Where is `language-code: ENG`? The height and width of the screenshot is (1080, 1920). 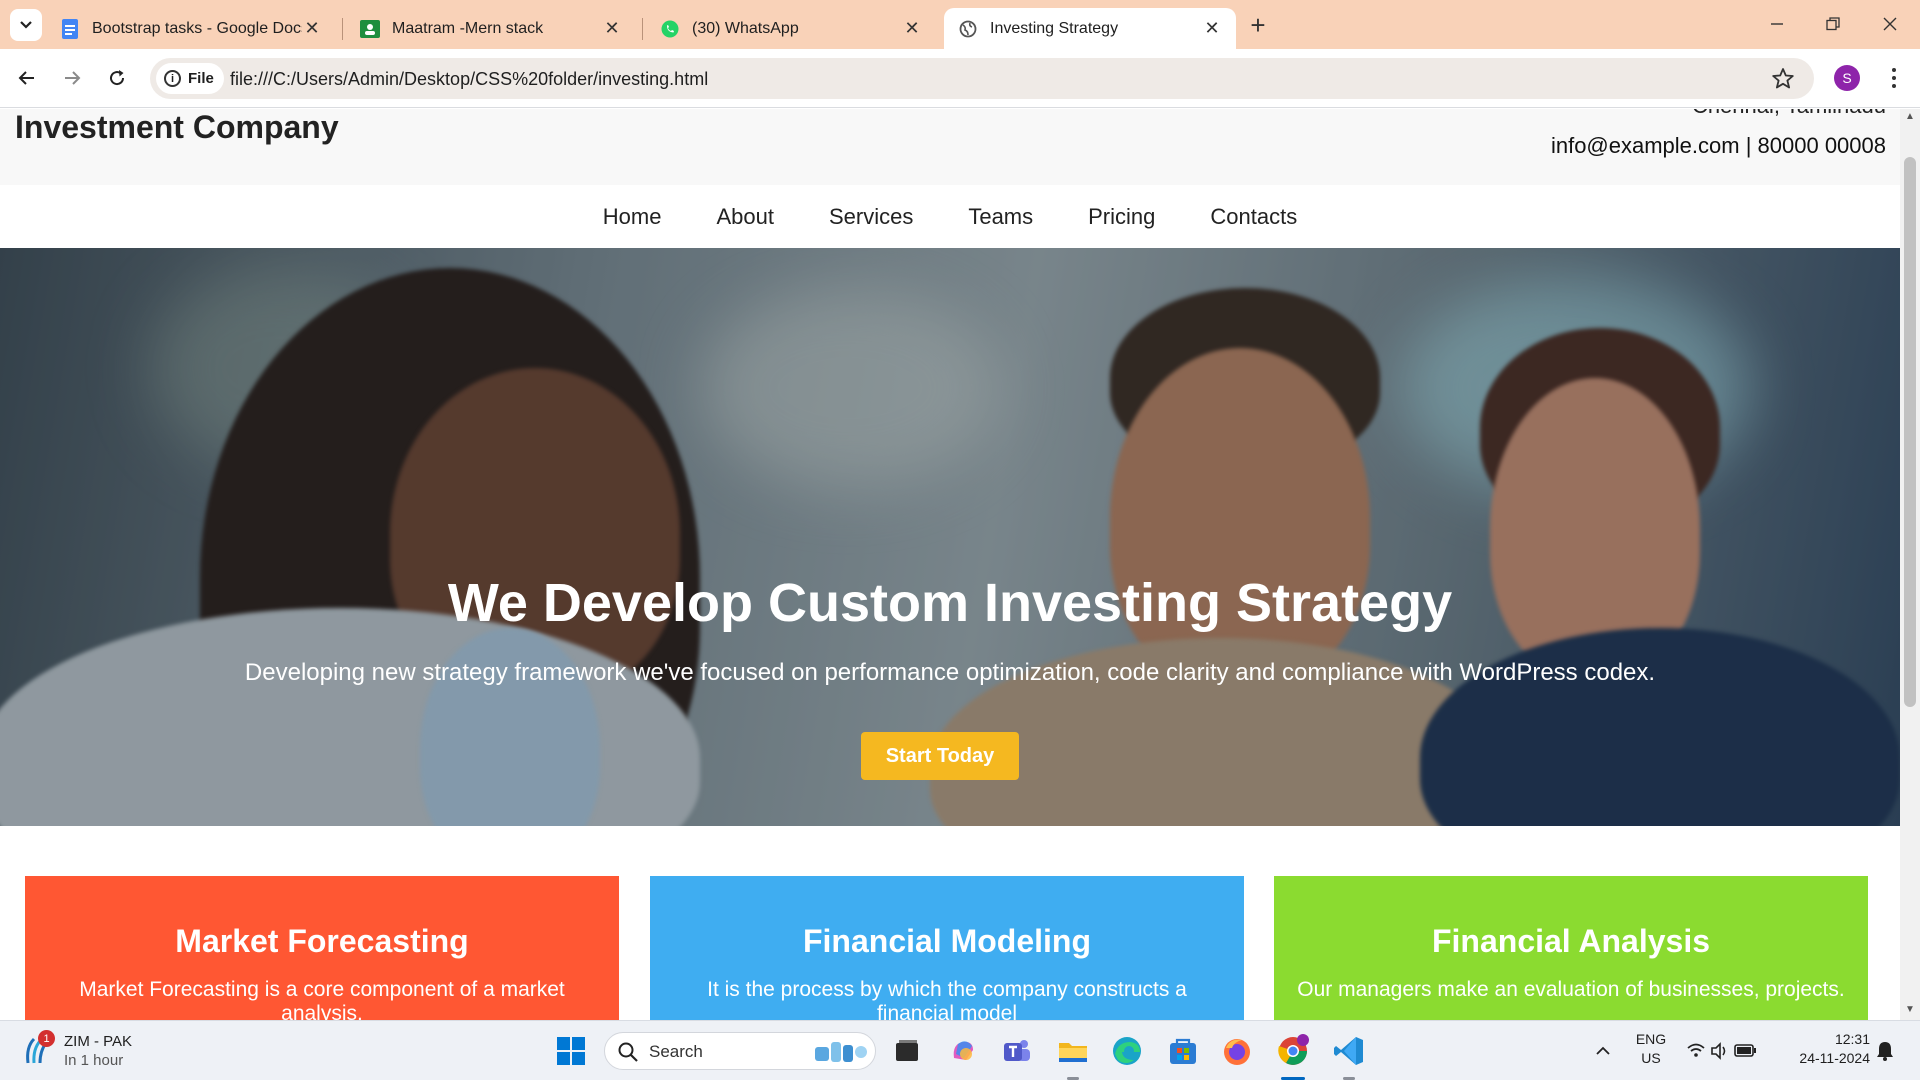 language-code: ENG is located at coordinates (1651, 1039).